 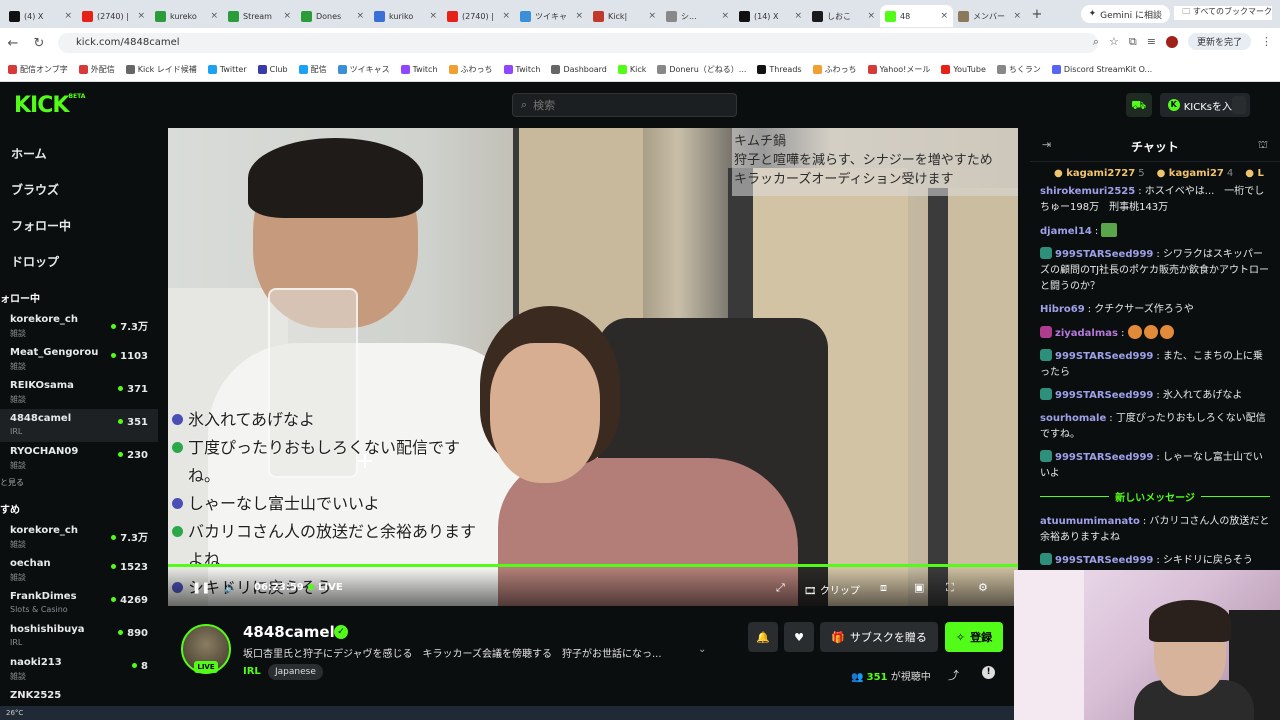 I want to click on star-icon: ☆, so click(x=1114, y=41).